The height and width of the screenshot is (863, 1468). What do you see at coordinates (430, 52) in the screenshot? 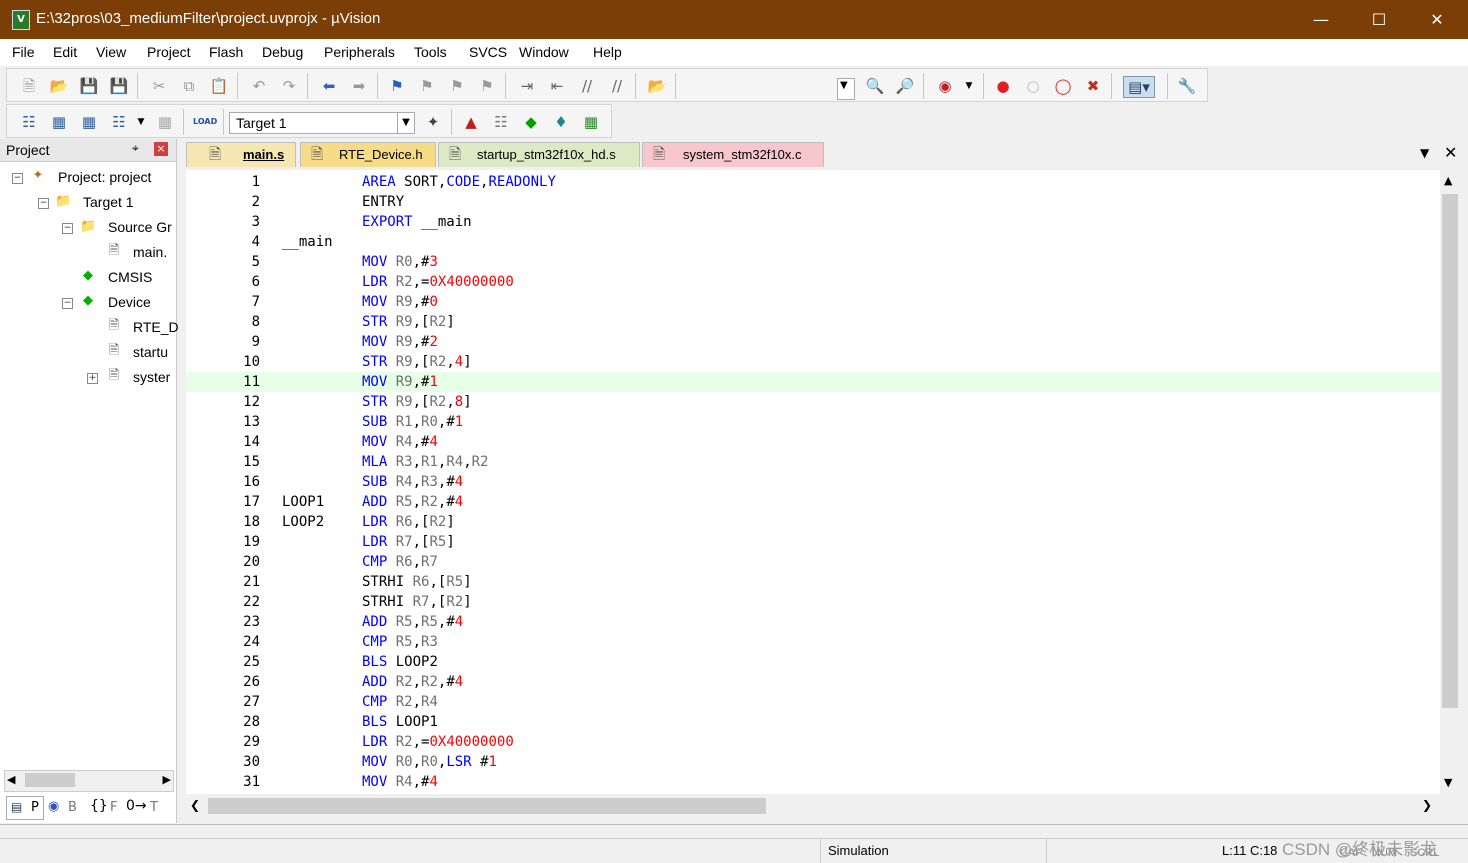
I see `menu-tools: Tools` at bounding box center [430, 52].